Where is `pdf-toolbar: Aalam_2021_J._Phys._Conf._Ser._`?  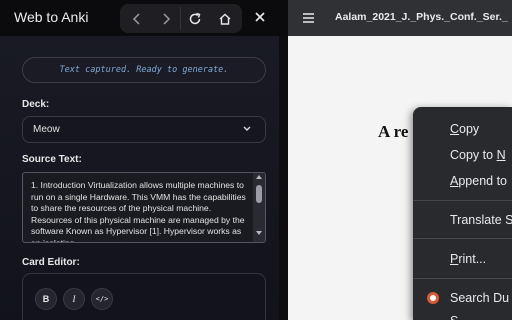
pdf-toolbar: Aalam_2021_J._Phys._Conf._Ser._ is located at coordinates (400, 18).